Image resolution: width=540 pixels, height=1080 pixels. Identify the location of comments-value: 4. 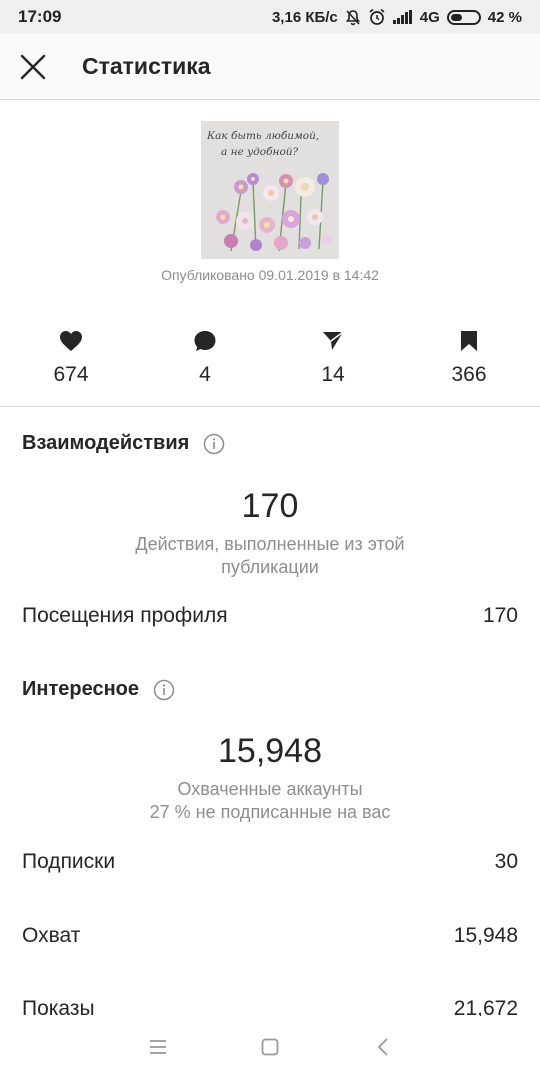
(205, 374).